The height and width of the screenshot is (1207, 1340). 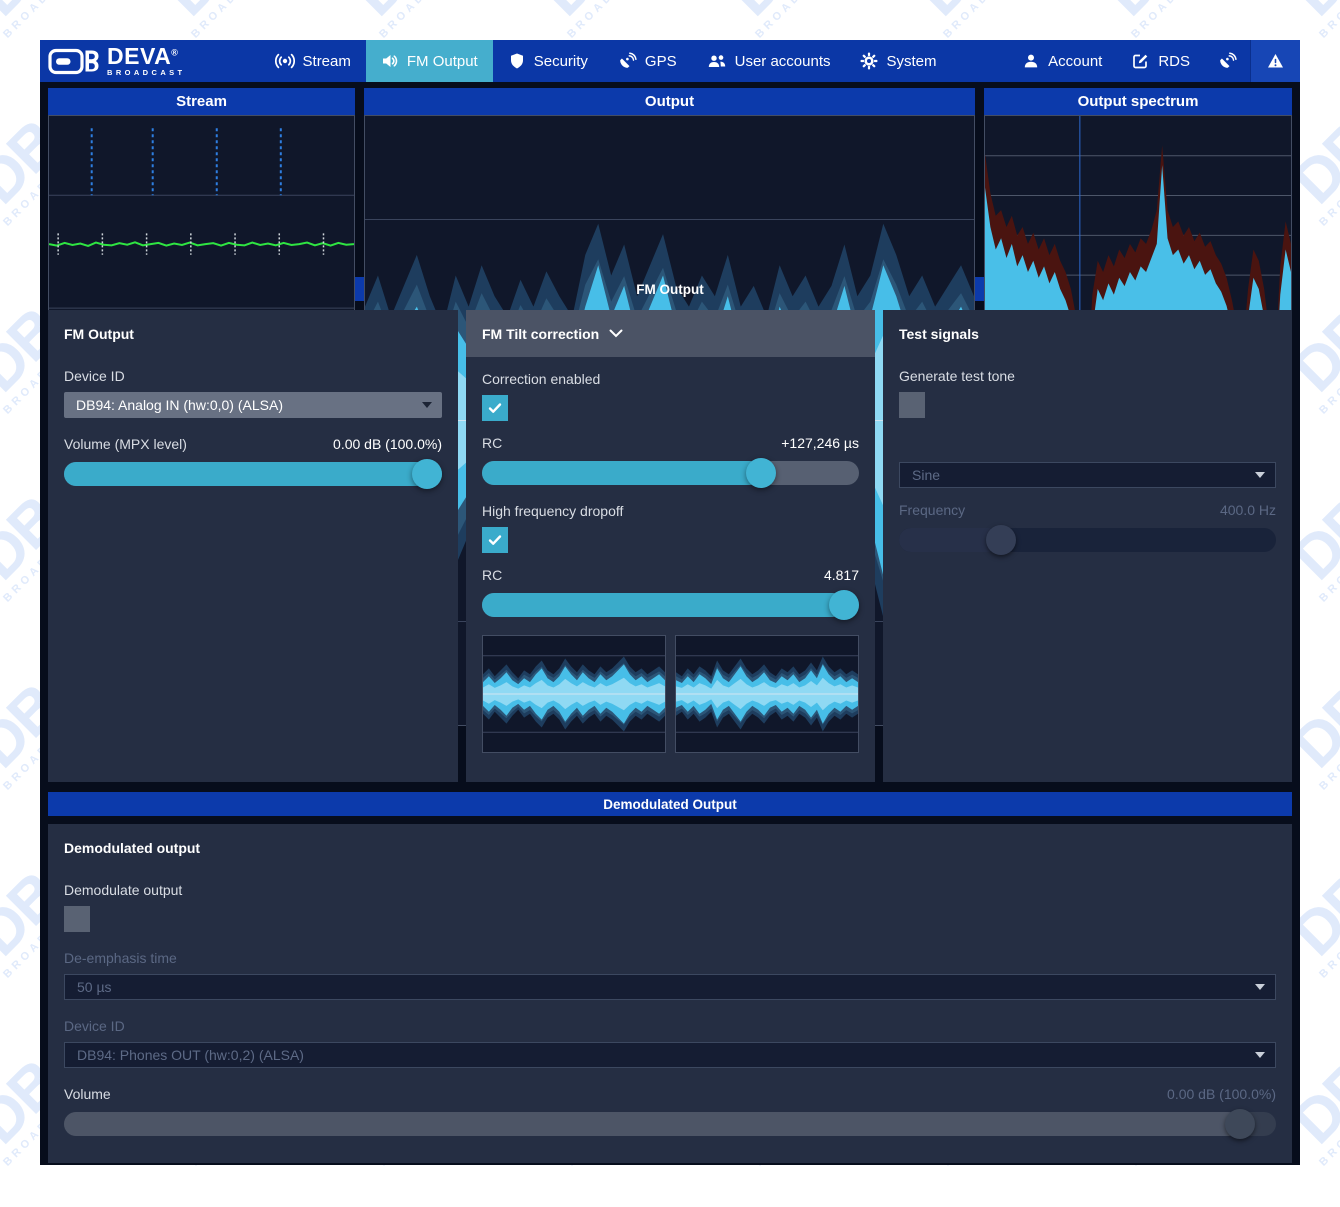 What do you see at coordinates (123, 890) in the screenshot?
I see `demodulate-output-label: Demodulate output` at bounding box center [123, 890].